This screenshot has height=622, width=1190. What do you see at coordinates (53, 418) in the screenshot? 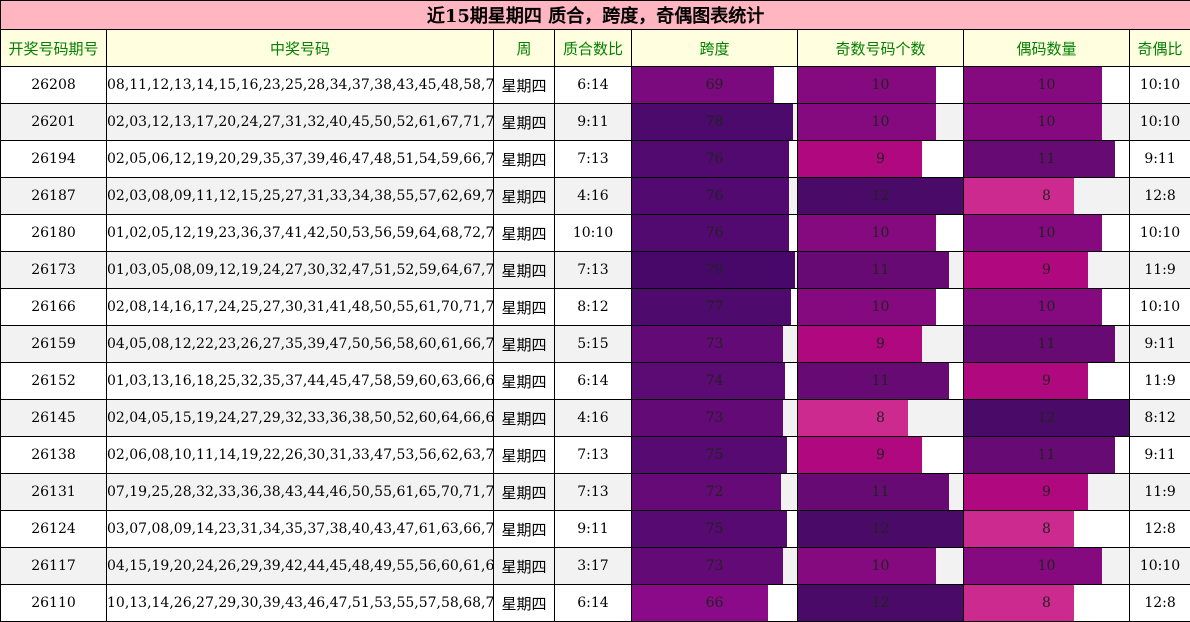
I see `period-cell: 26145` at bounding box center [53, 418].